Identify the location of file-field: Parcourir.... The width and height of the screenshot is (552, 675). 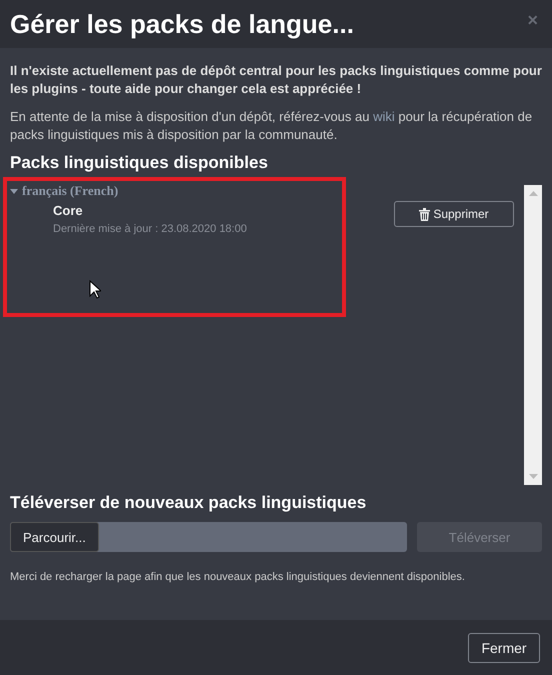
(208, 537).